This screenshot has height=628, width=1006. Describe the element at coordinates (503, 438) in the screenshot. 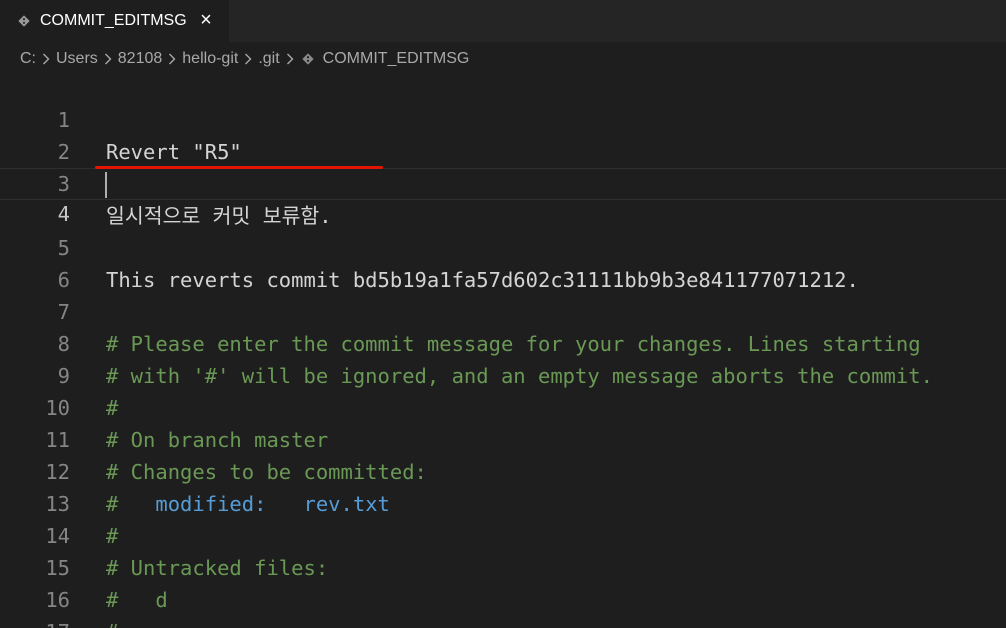

I see `editor-line: 11 # Changes to be committed:` at that location.